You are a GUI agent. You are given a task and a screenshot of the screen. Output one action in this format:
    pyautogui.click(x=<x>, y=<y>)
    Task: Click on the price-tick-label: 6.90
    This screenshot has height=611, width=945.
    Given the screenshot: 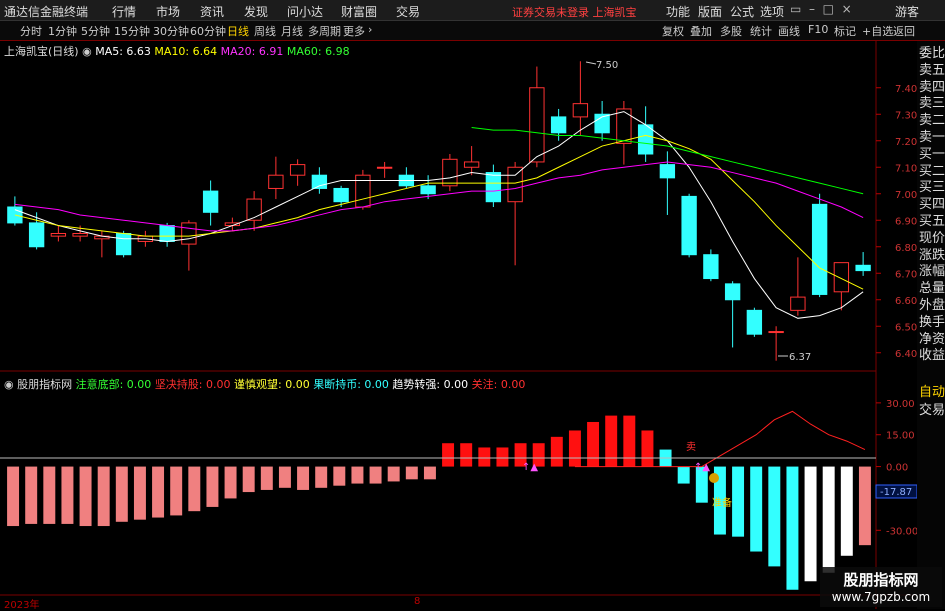 What is the action you would take?
    pyautogui.click(x=906, y=221)
    